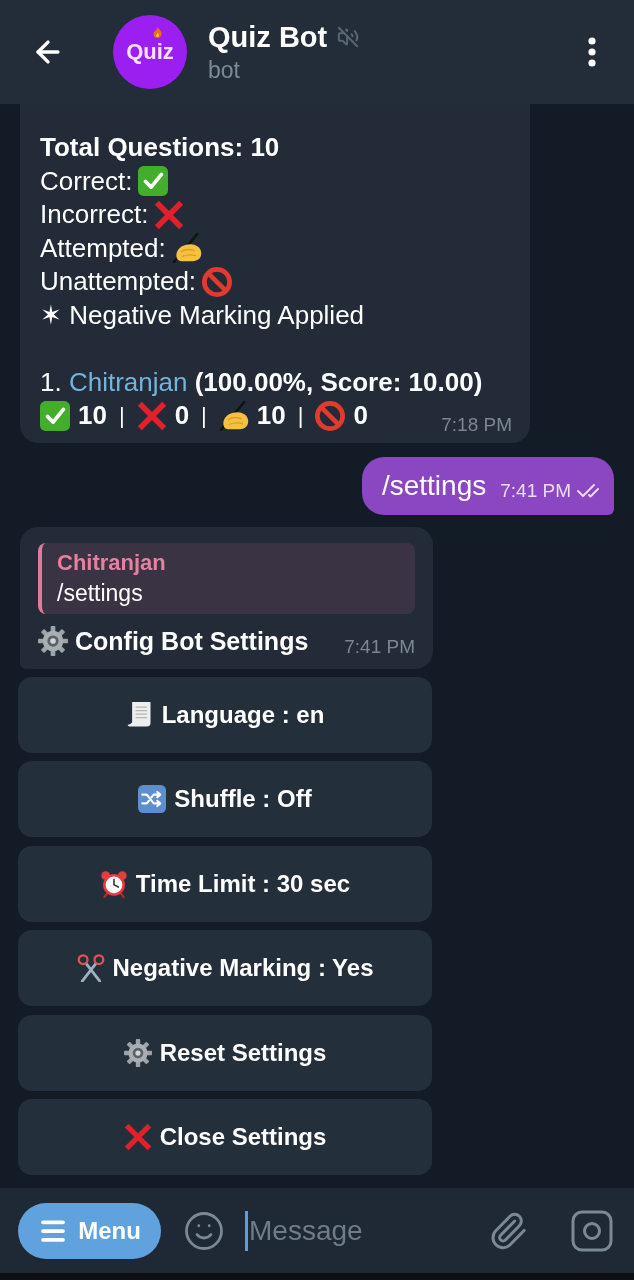 Image resolution: width=634 pixels, height=1280 pixels. Describe the element at coordinates (225, 883) in the screenshot. I see `keyboard-button: Time Limit : 30 sec` at that location.